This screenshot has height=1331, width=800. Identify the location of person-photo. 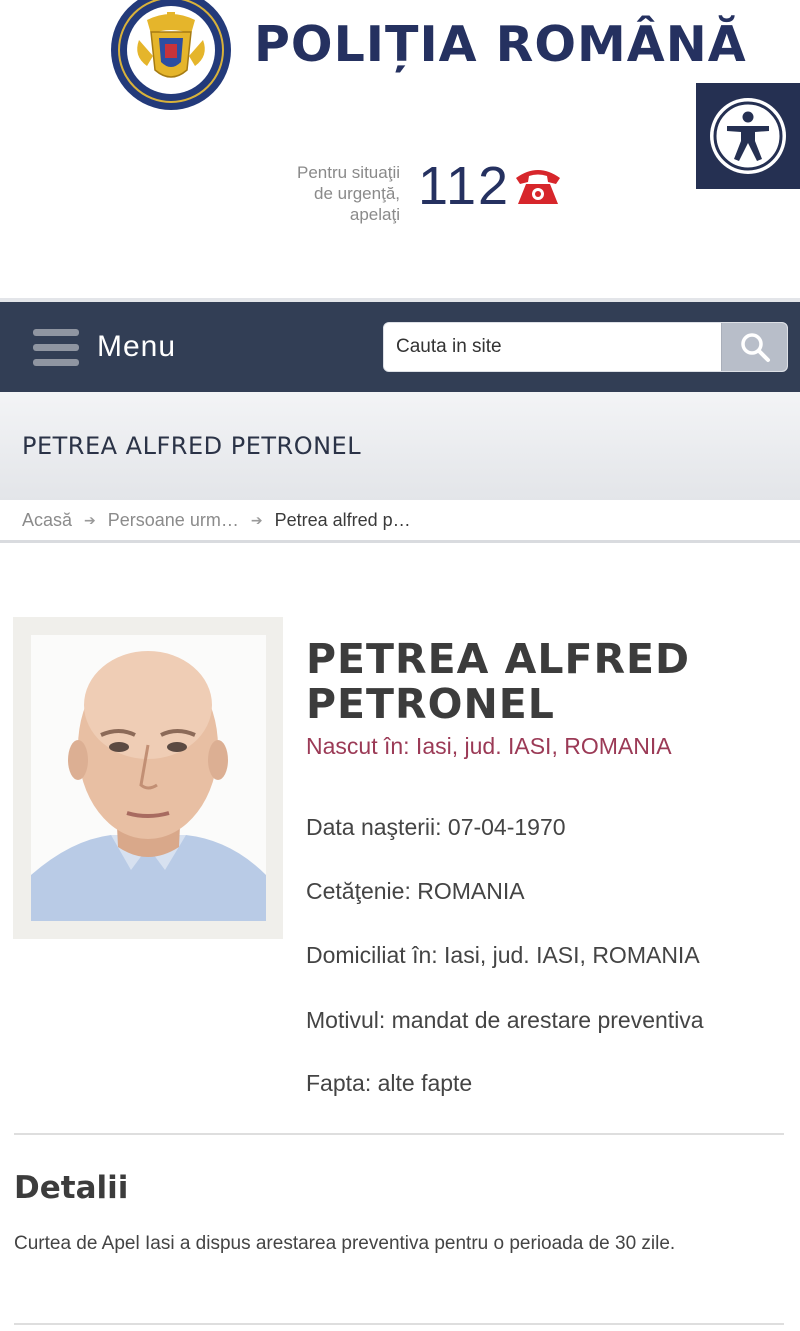
(148, 778).